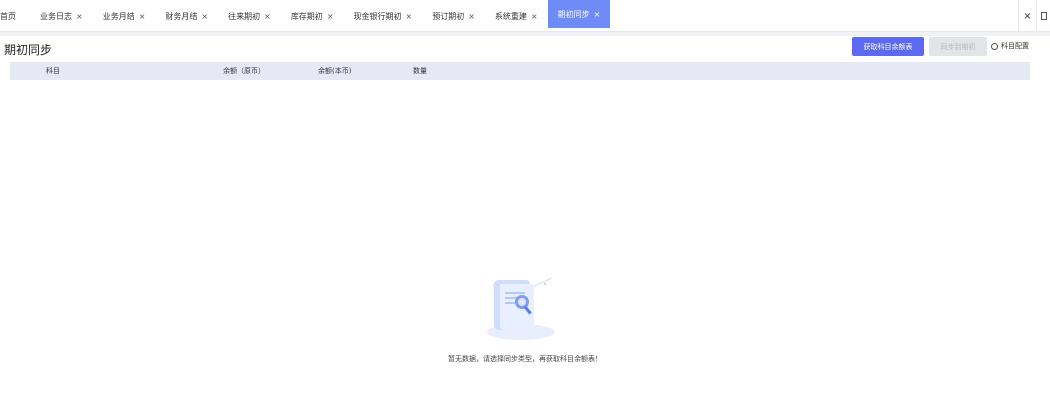 This screenshot has width=1050, height=400. What do you see at coordinates (573, 14) in the screenshot?
I see `tab-label: 期初同步` at bounding box center [573, 14].